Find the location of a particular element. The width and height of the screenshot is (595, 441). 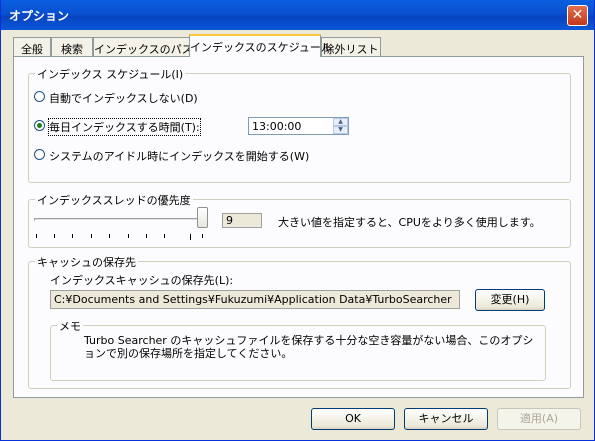

close-button: ✕ is located at coordinates (577, 15).